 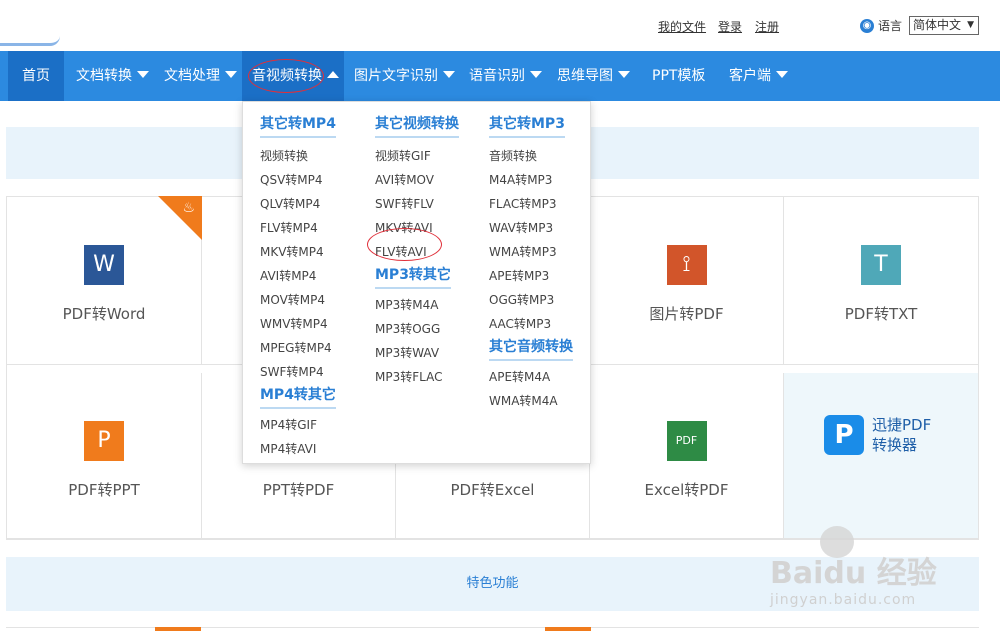 I want to click on tile-label: PDF转Word, so click(x=104, y=314).